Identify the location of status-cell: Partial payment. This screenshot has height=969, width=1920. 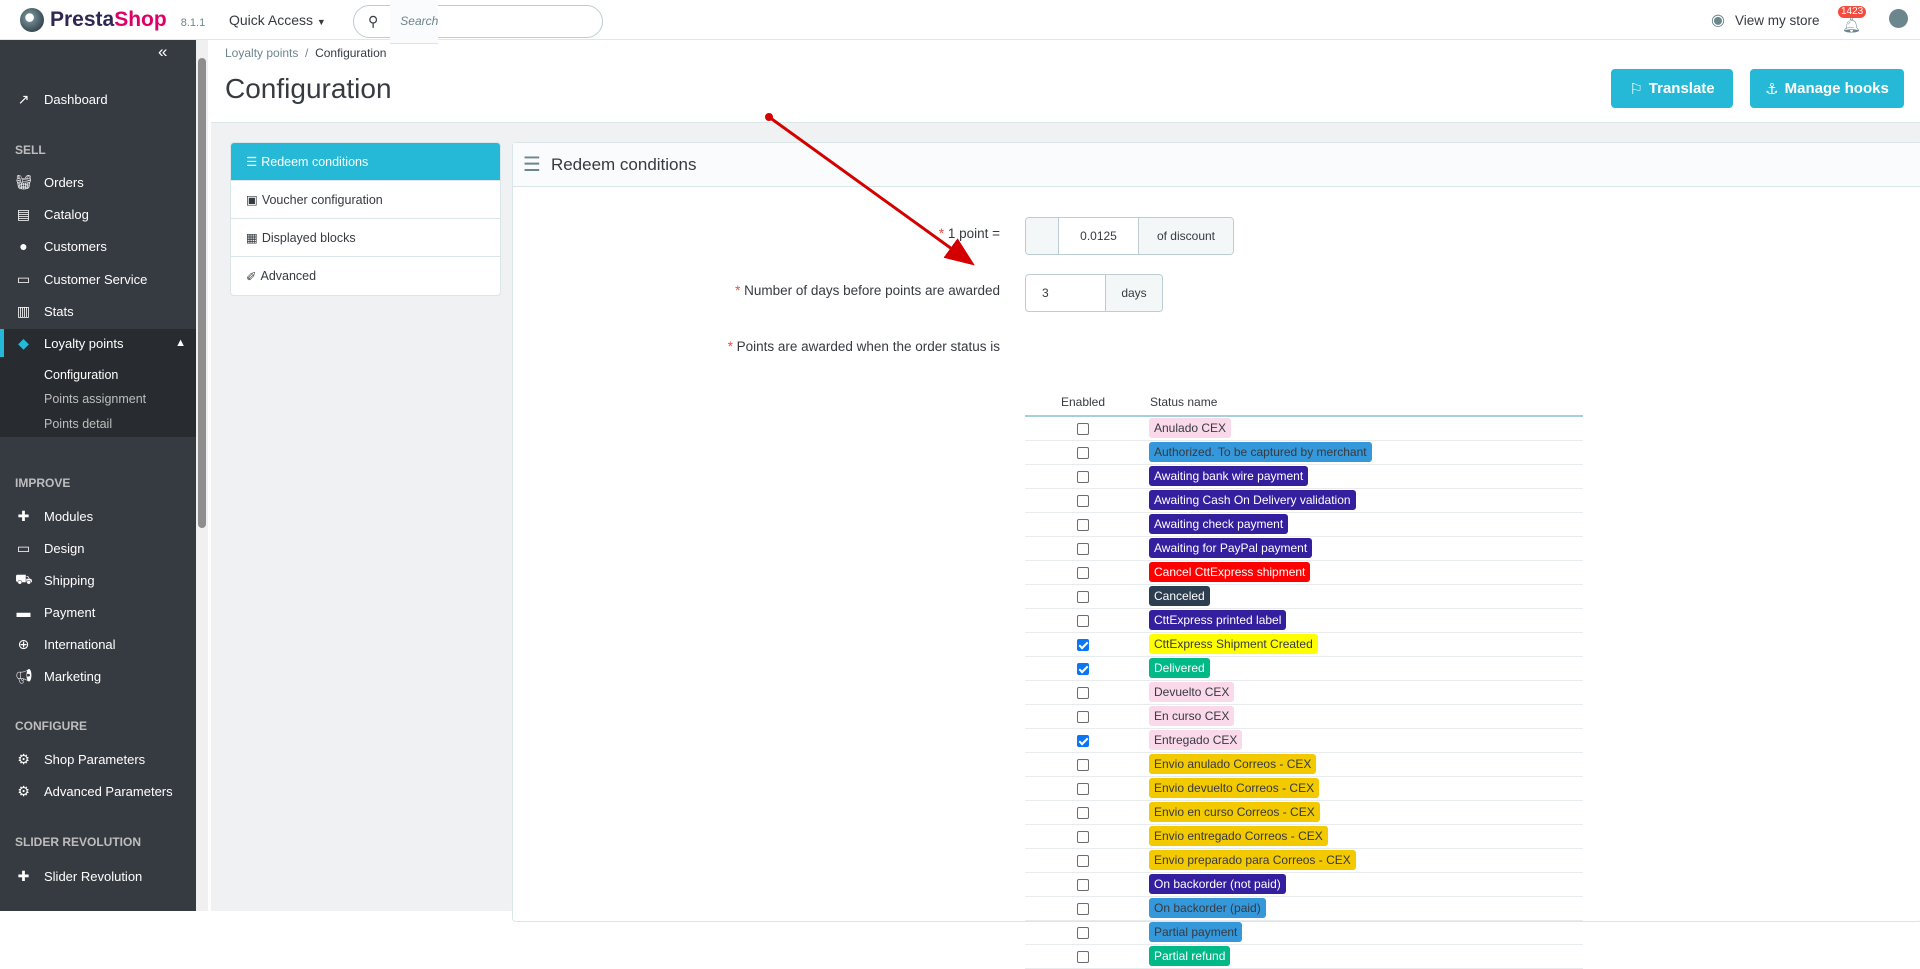
(1362, 932).